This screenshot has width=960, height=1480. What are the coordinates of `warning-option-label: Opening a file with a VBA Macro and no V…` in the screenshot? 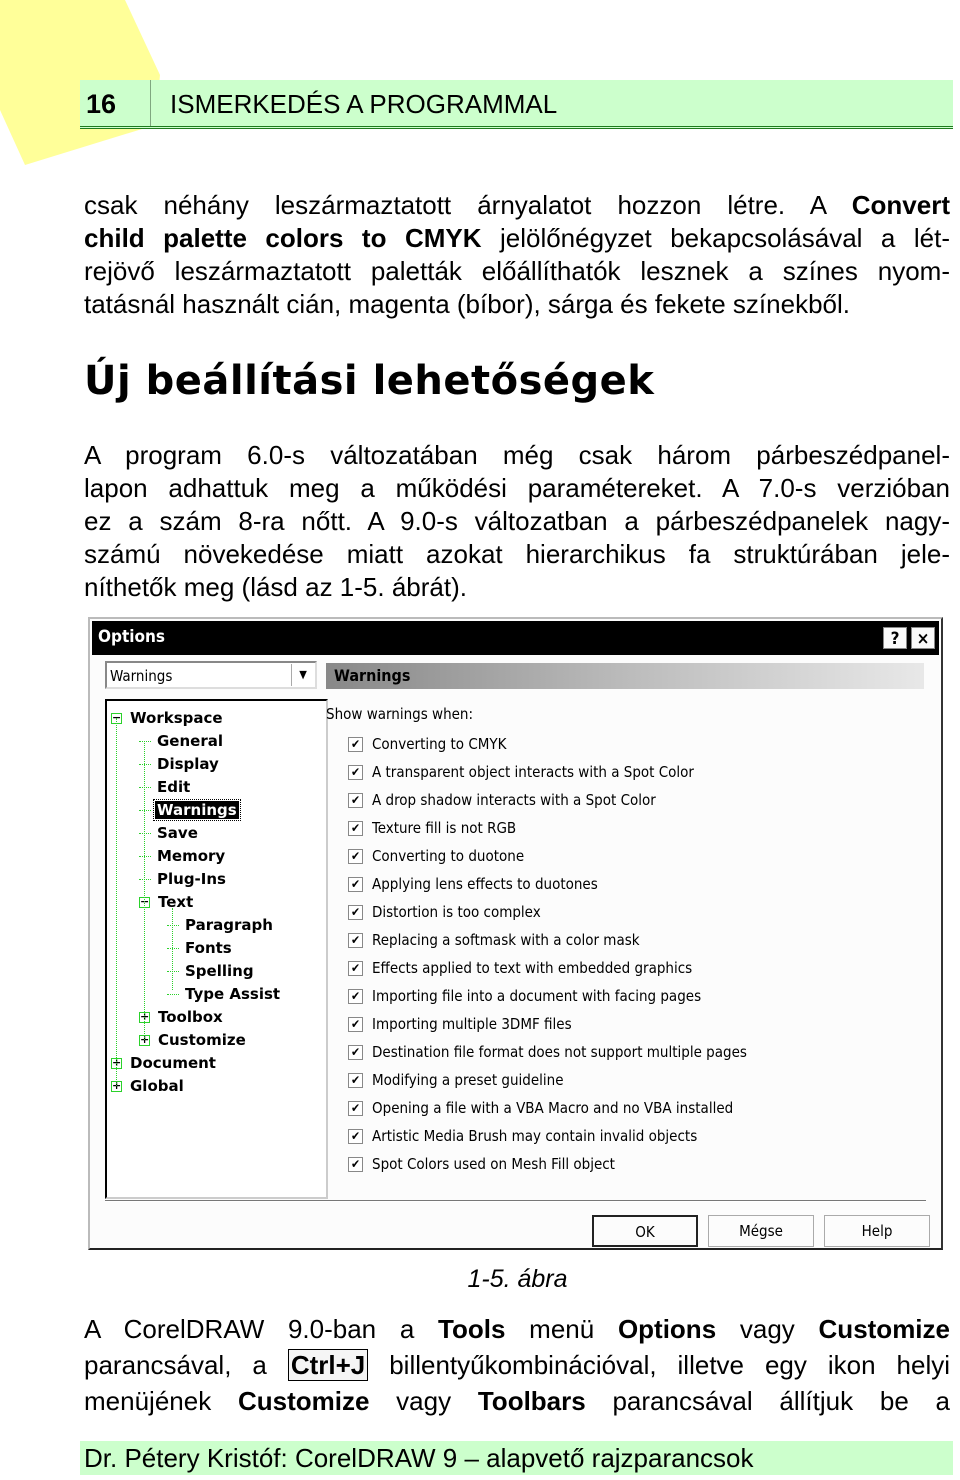 It's located at (553, 1108).